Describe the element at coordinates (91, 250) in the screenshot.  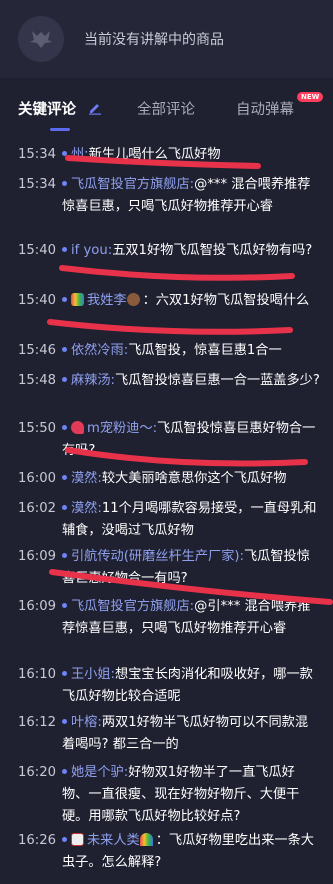
I see `comment-user: if you:` at that location.